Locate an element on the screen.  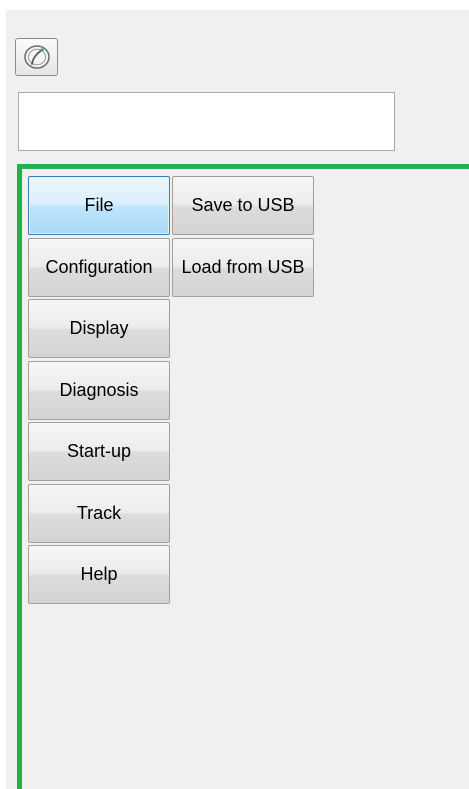
text-input is located at coordinates (206, 121).